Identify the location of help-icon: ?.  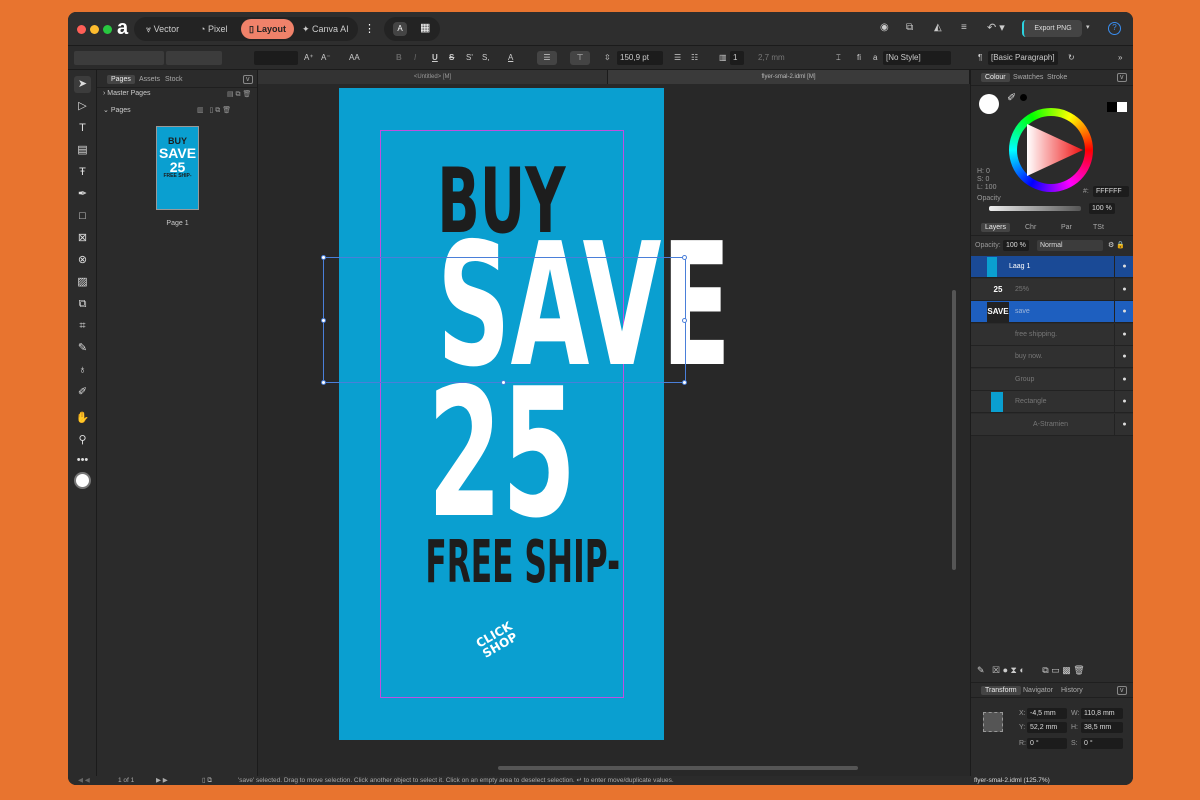
(1114, 28).